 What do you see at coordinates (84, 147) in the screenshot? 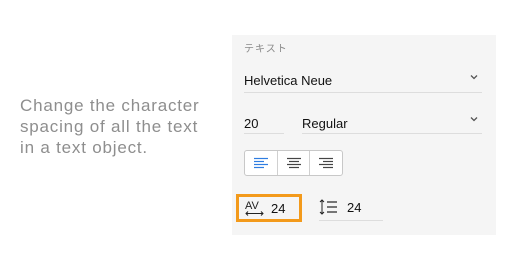
I see `caption-line-3: in a text object.` at bounding box center [84, 147].